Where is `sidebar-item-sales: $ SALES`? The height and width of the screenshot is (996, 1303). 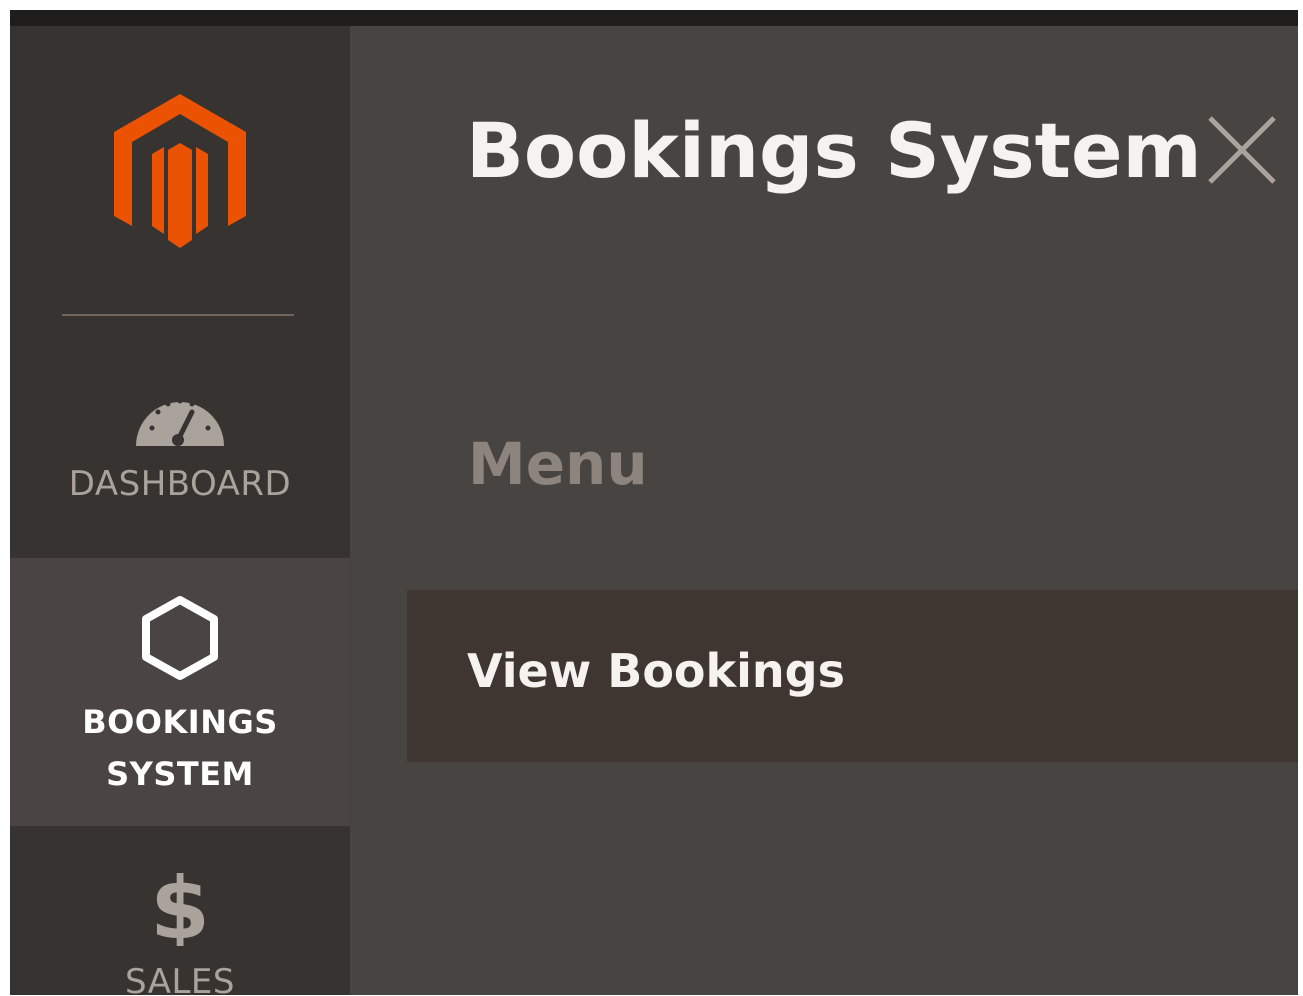
sidebar-item-sales: $ SALES is located at coordinates (180, 910).